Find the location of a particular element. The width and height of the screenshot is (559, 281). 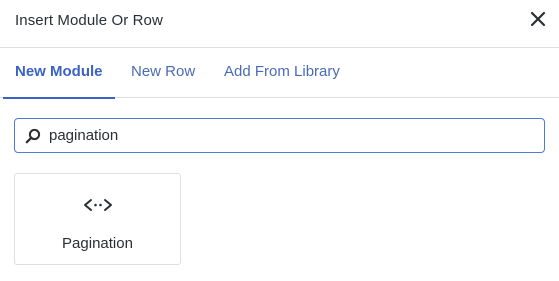

code-arrows-icon is located at coordinates (98, 205).